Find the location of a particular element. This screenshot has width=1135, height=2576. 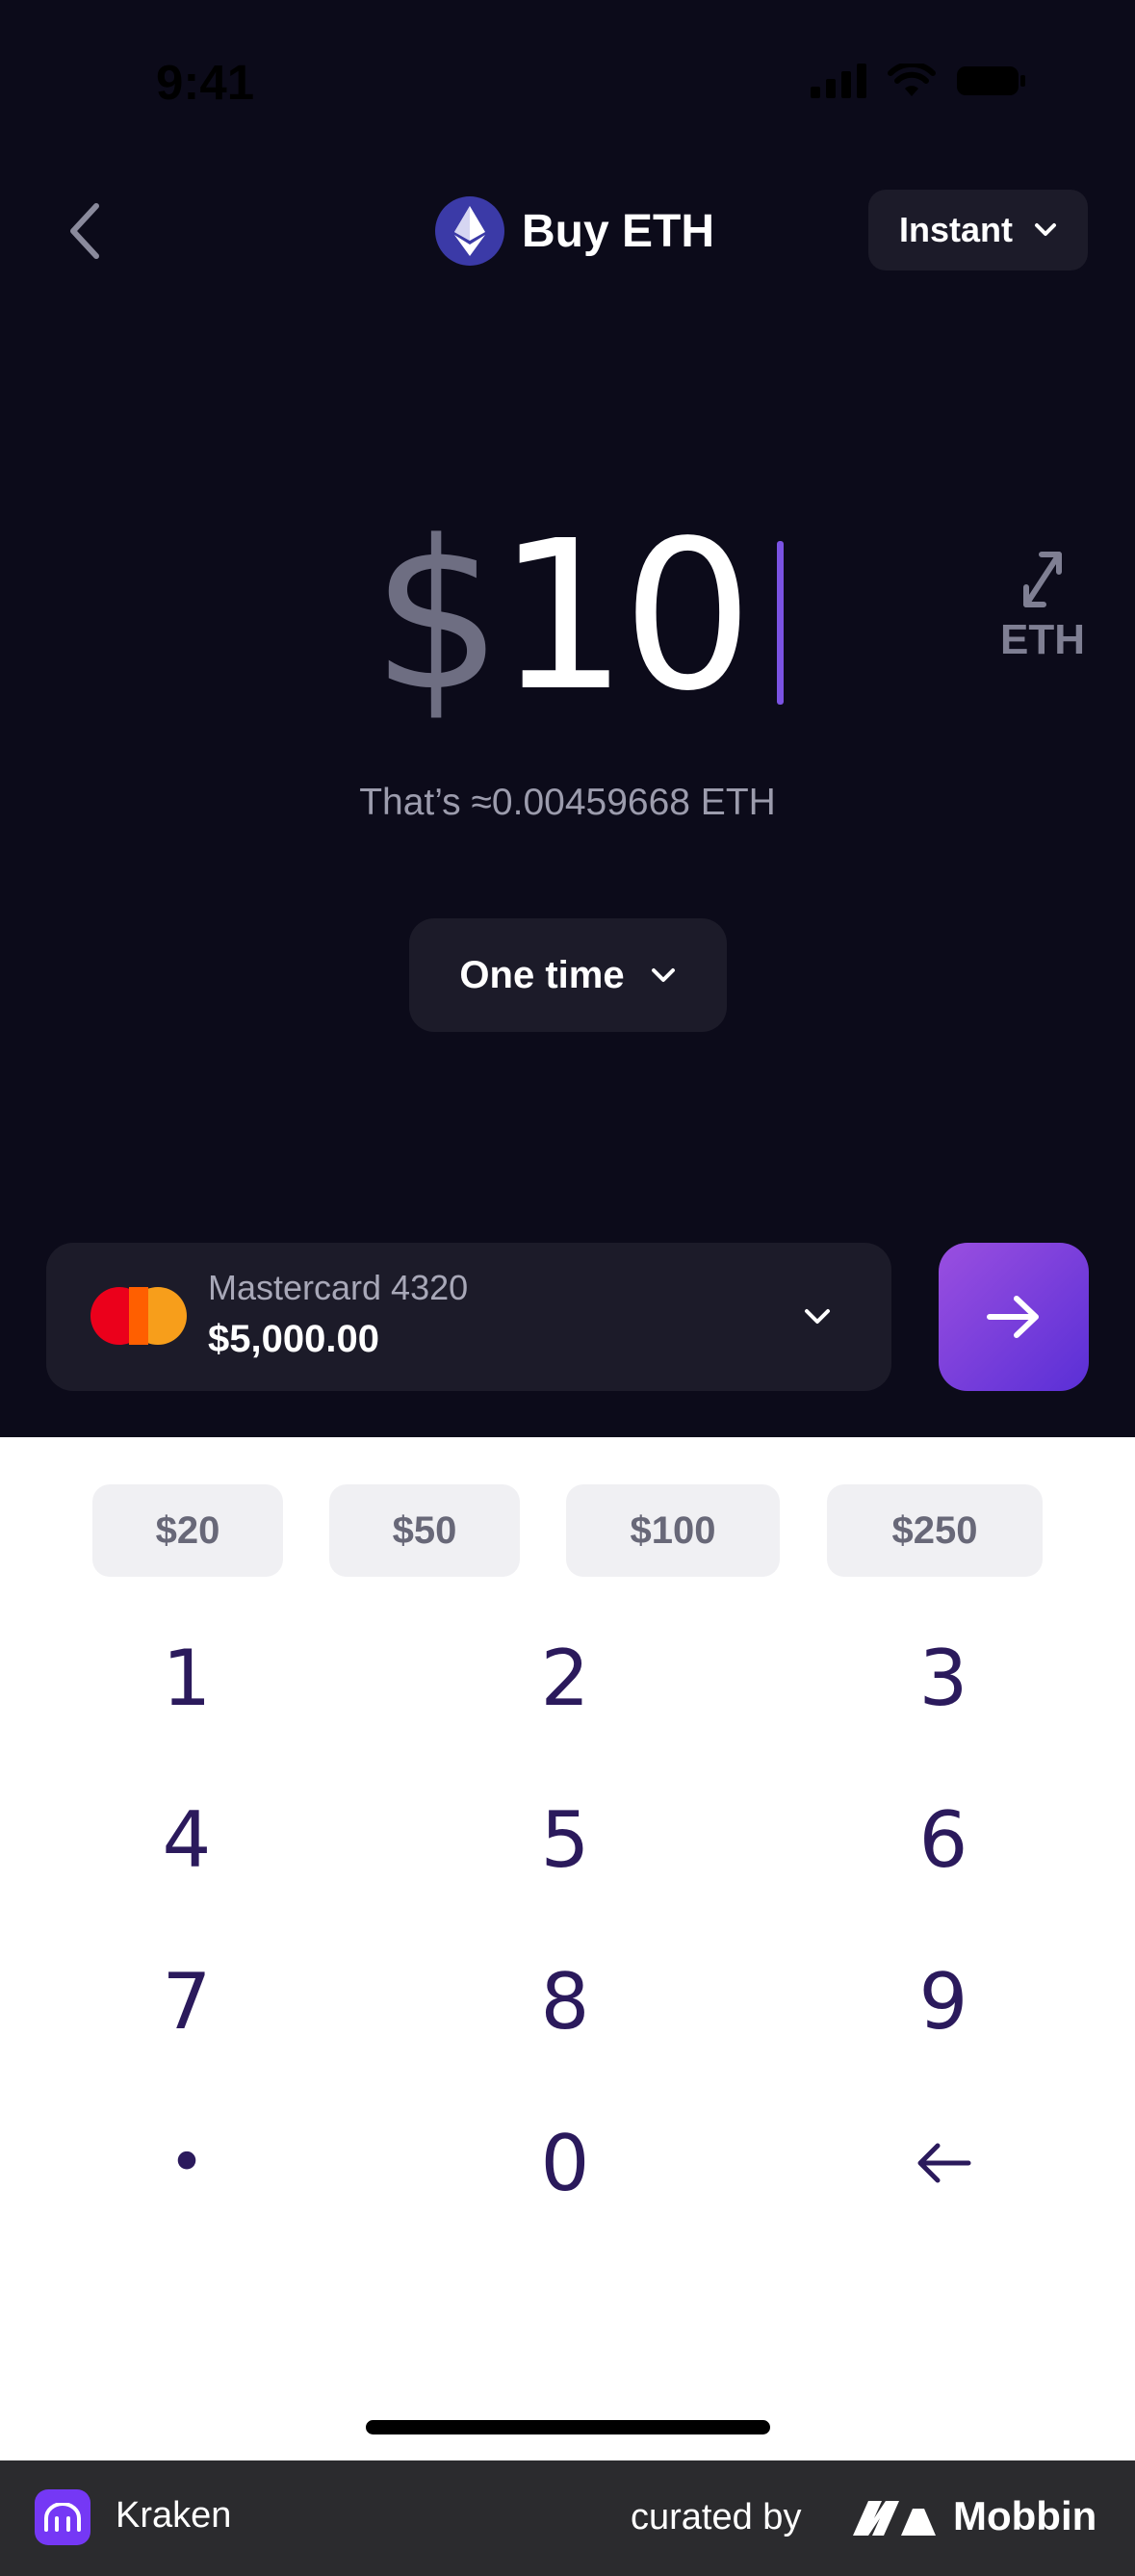

page-title: Buy ETH is located at coordinates (574, 231).